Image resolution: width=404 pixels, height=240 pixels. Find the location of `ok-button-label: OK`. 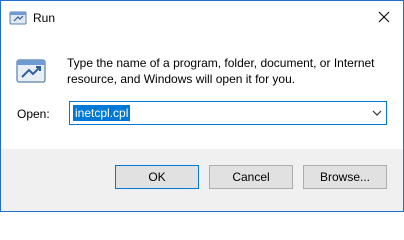

ok-button-label: OK is located at coordinates (157, 177).